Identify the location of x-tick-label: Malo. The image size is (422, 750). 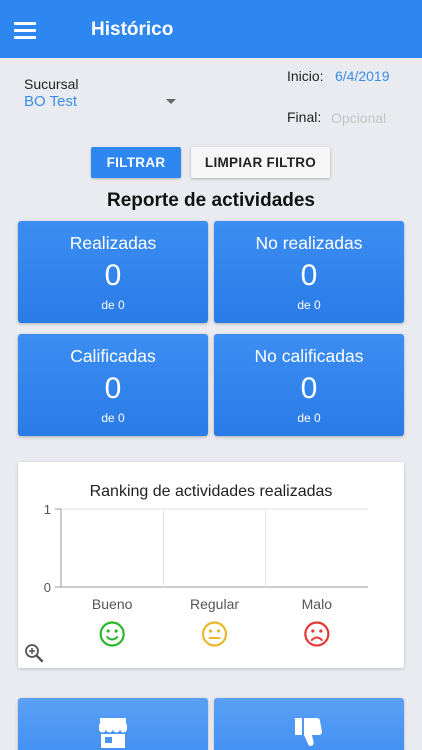
(317, 604).